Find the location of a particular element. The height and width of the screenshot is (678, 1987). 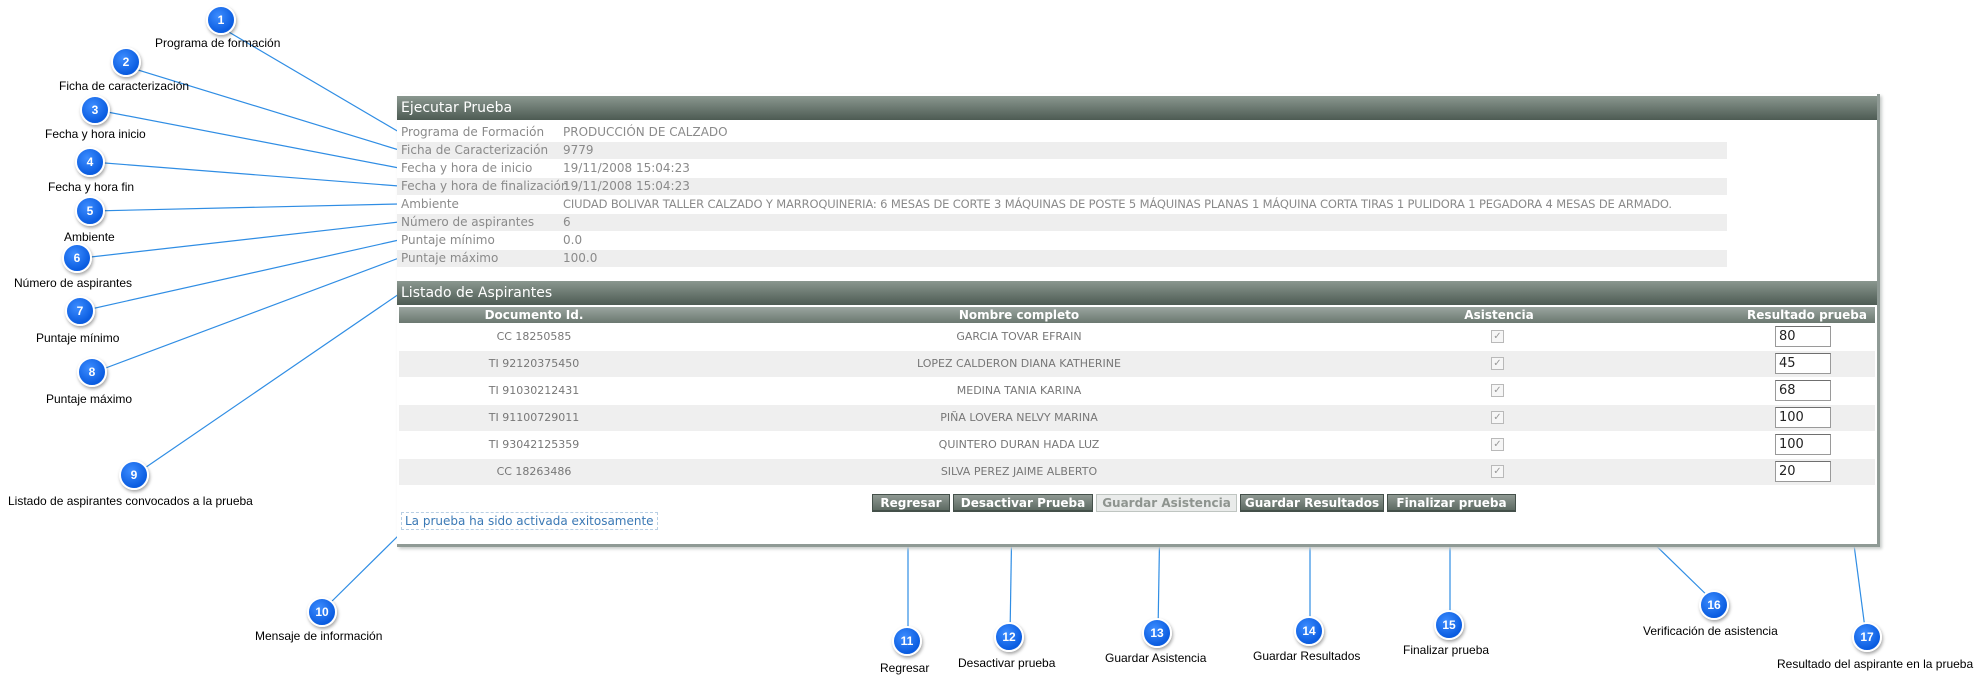

callout-badge-8: 8 is located at coordinates (92, 372).